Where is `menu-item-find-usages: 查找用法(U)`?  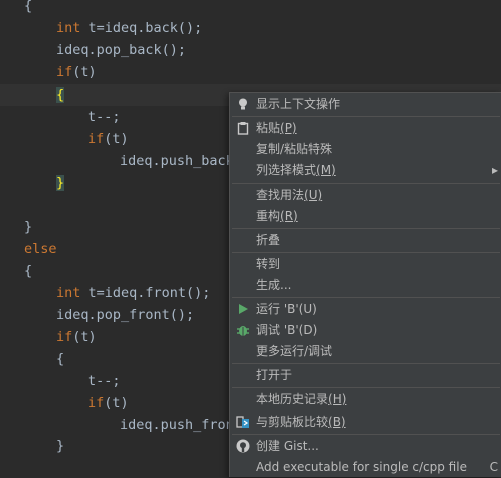 menu-item-find-usages: 查找用法(U) is located at coordinates (365, 195).